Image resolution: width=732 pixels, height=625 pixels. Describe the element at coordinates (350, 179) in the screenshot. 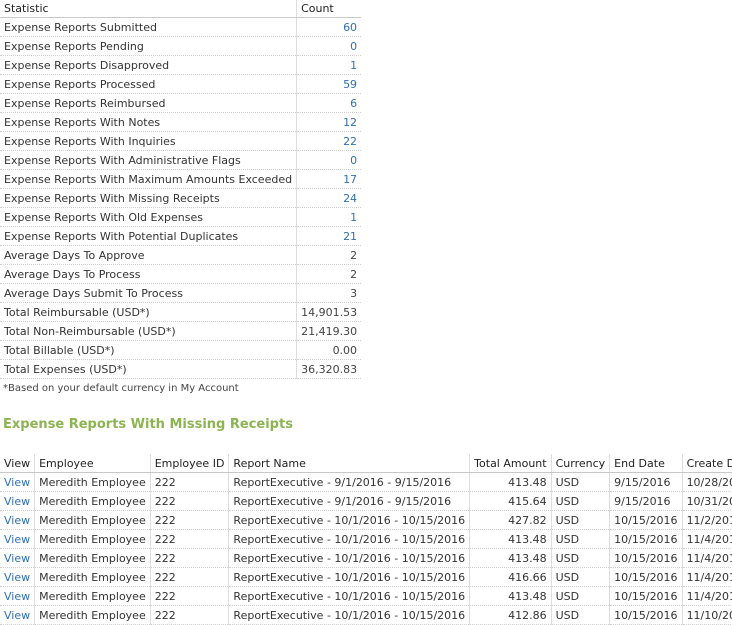

I see `statistic-count-link: 17` at that location.